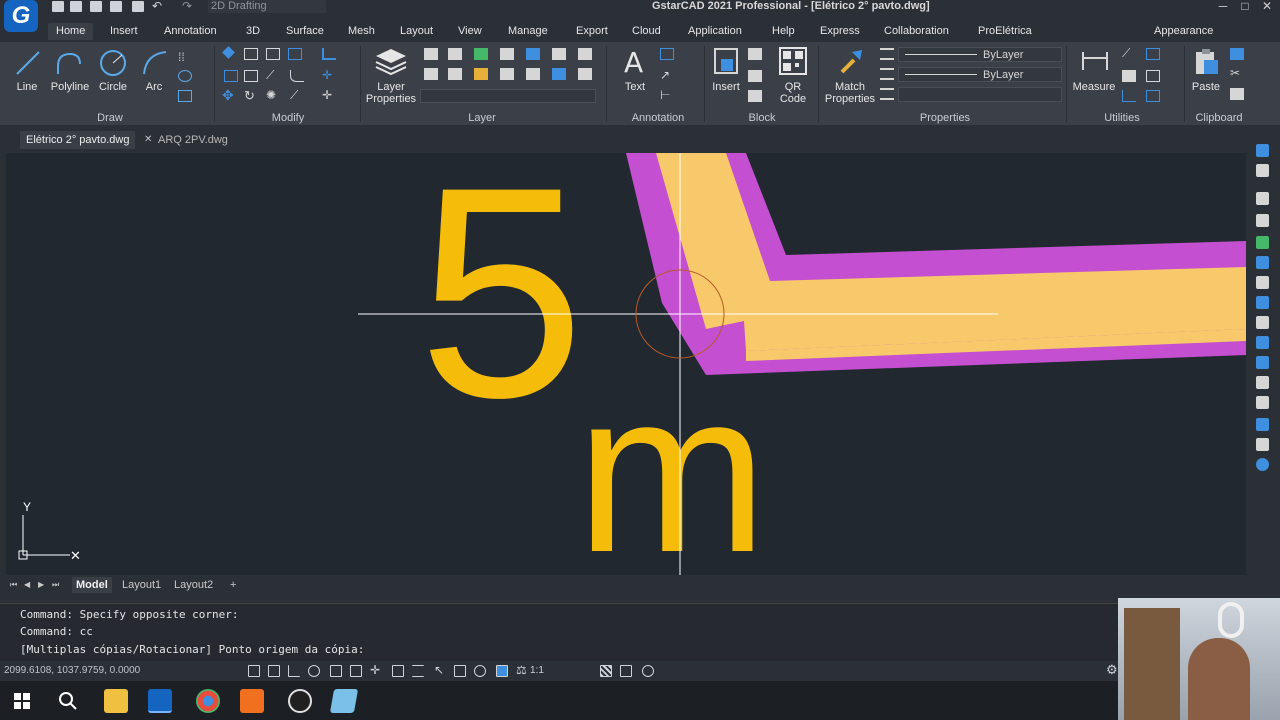  What do you see at coordinates (229, 95) in the screenshot?
I see `move-arrows-icon: ✥` at bounding box center [229, 95].